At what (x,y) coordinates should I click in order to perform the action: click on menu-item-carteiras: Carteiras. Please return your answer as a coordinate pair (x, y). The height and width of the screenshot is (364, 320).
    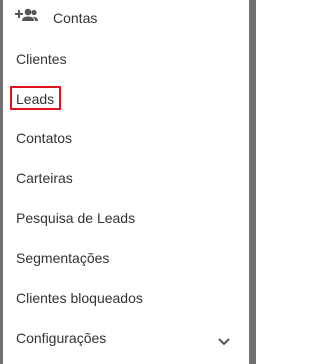
    Looking at the image, I should click on (126, 178).